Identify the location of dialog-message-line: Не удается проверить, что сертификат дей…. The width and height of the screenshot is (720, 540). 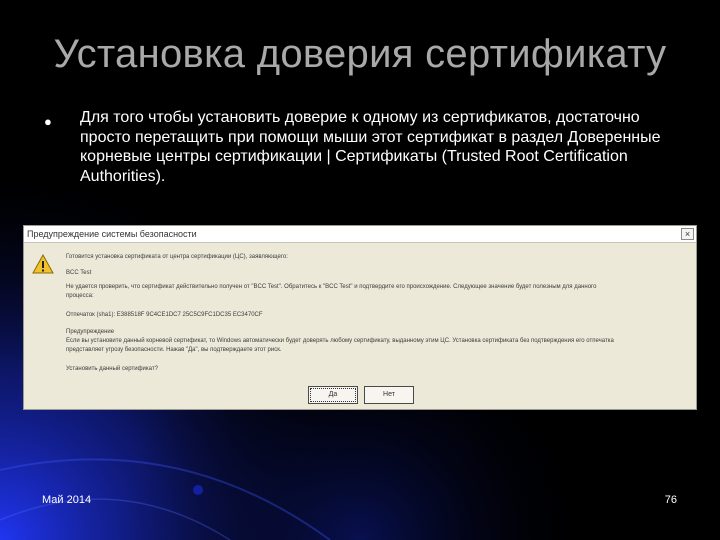
(331, 287).